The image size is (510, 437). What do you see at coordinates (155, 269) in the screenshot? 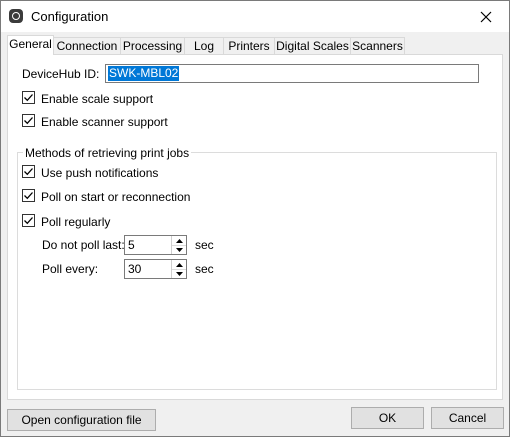
I see `poll-every-stepper: 30` at bounding box center [155, 269].